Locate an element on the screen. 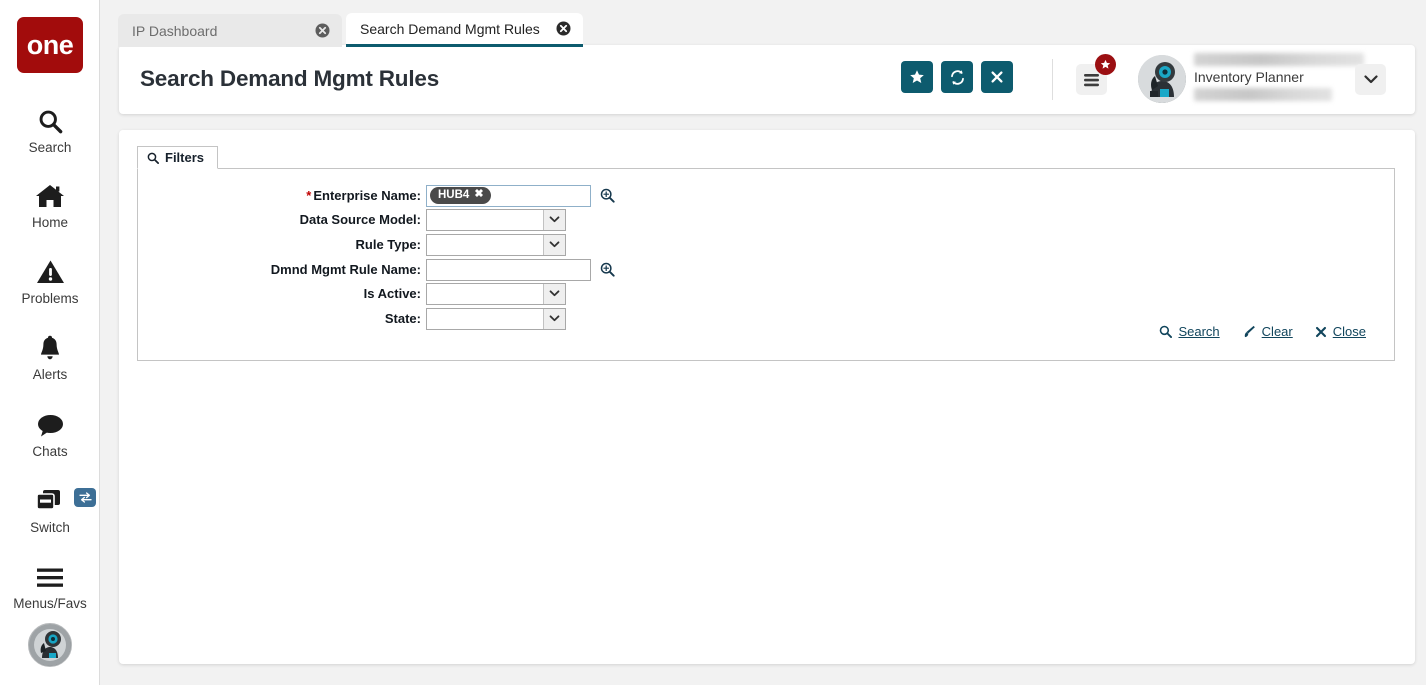 This screenshot has width=1426, height=685. windows-switch-icon is located at coordinates (50, 501).